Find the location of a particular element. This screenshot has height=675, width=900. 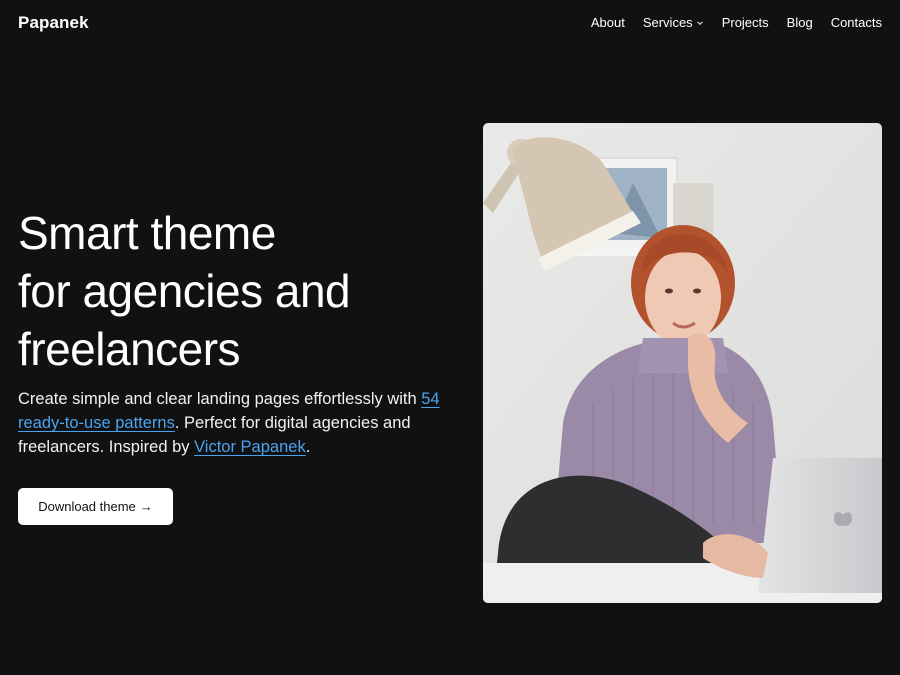

download-theme-button: Download theme → is located at coordinates (95, 506).